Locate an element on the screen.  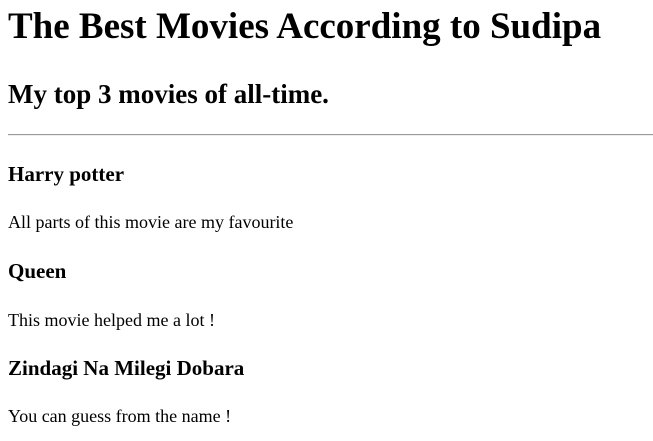
movie-description-zindagi-na-milegi-dobara: You can guess from the name ! is located at coordinates (120, 416).